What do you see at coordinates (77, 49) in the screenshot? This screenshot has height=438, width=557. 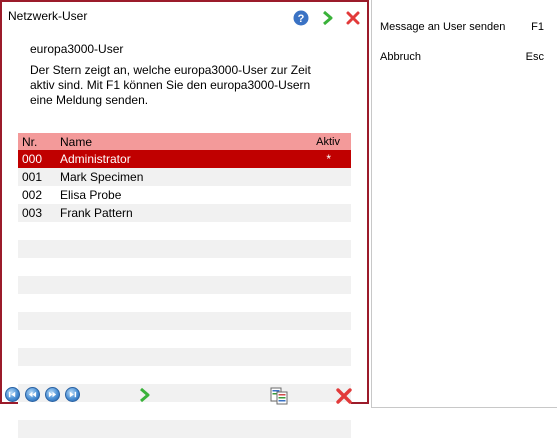 I see `section-heading: europa3000-User` at bounding box center [77, 49].